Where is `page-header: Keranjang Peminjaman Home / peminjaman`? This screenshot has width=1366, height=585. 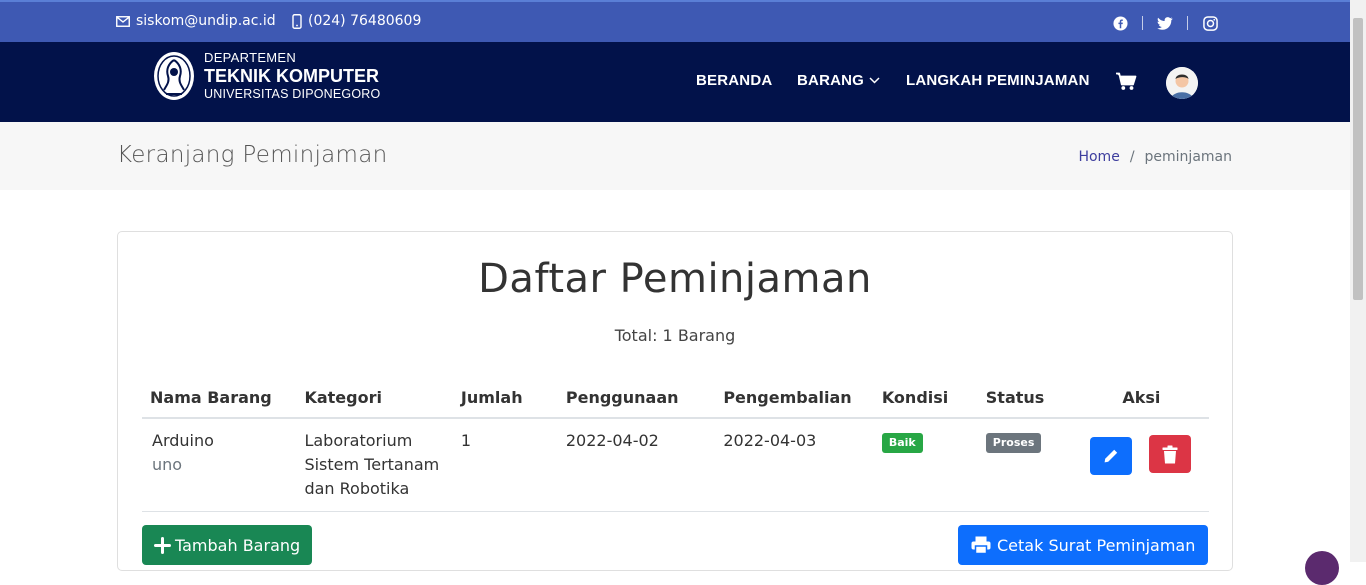 page-header: Keranjang Peminjaman Home / peminjaman is located at coordinates (675, 156).